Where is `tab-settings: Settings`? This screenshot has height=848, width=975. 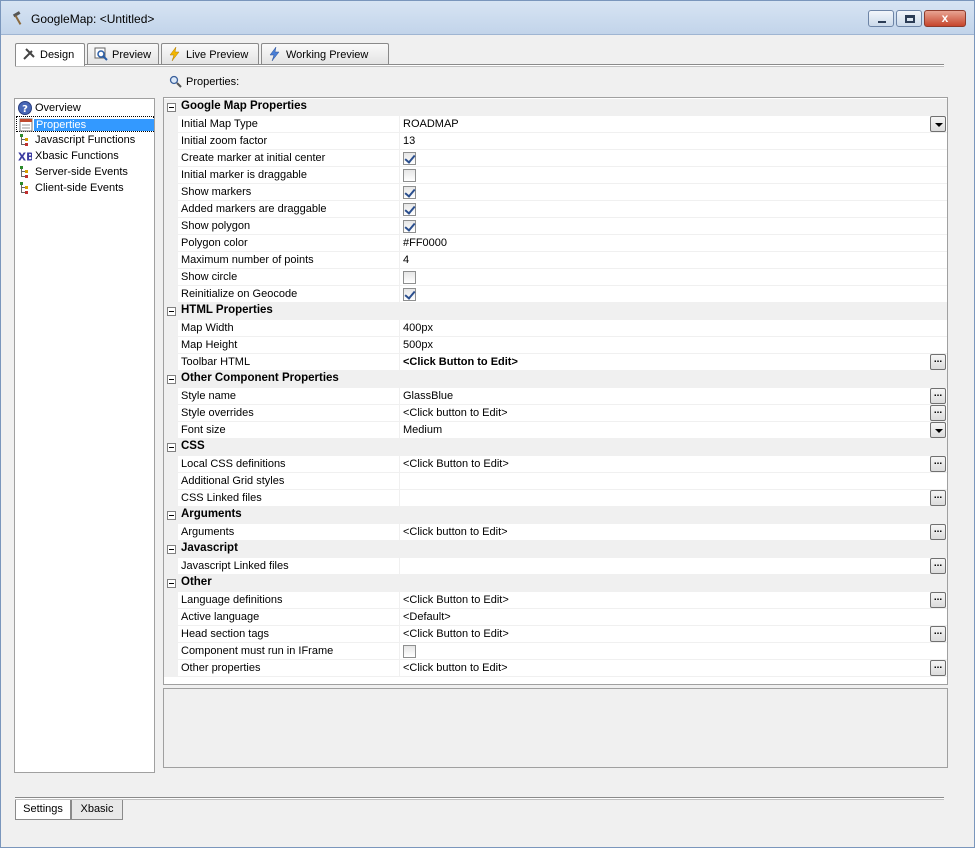
tab-settings: Settings is located at coordinates (43, 810).